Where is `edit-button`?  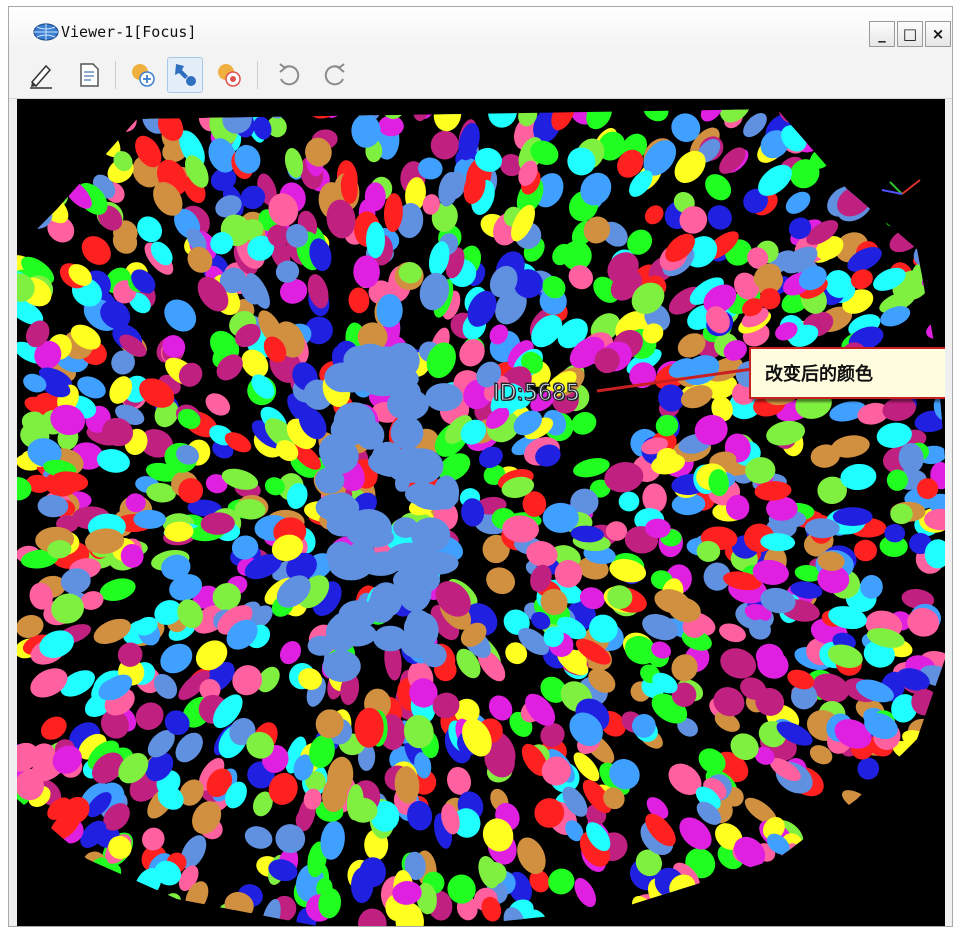 edit-button is located at coordinates (41, 75).